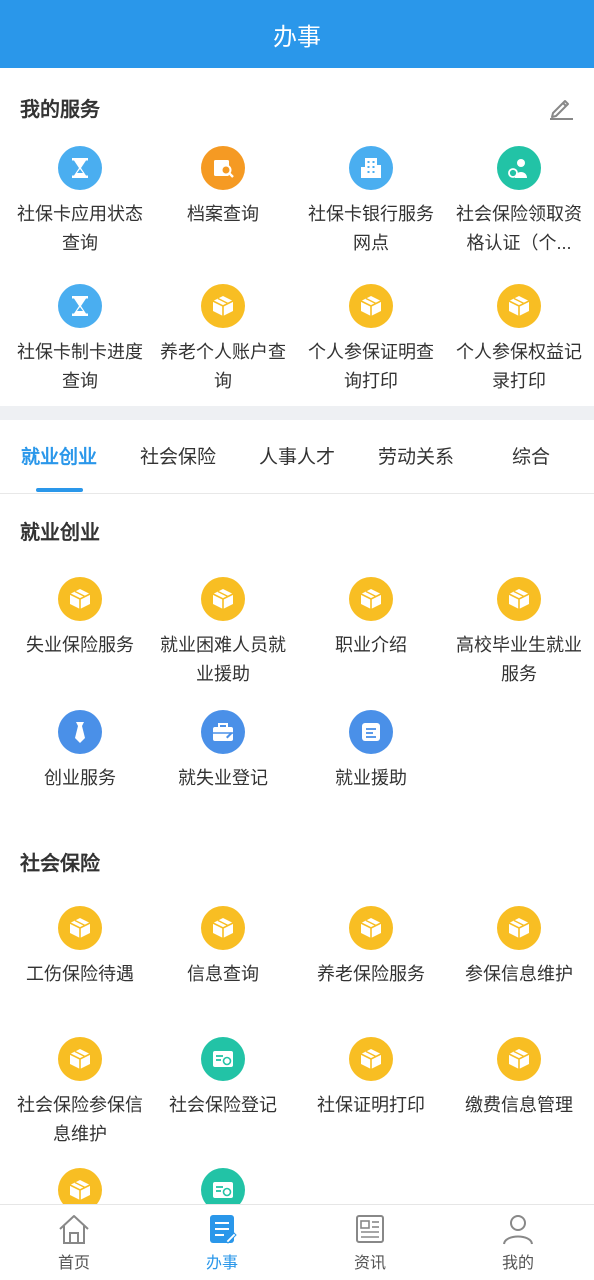  I want to click on employment-service-item: 职业介绍, so click(371, 618).